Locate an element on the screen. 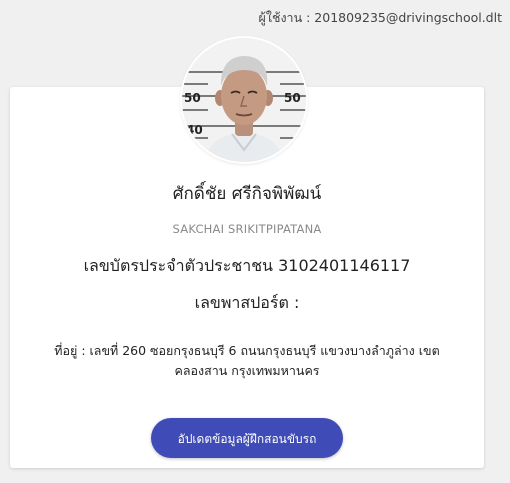  national-id-number: เลขบัตรประจำตัวประชาชน 3102401146117 is located at coordinates (247, 265).